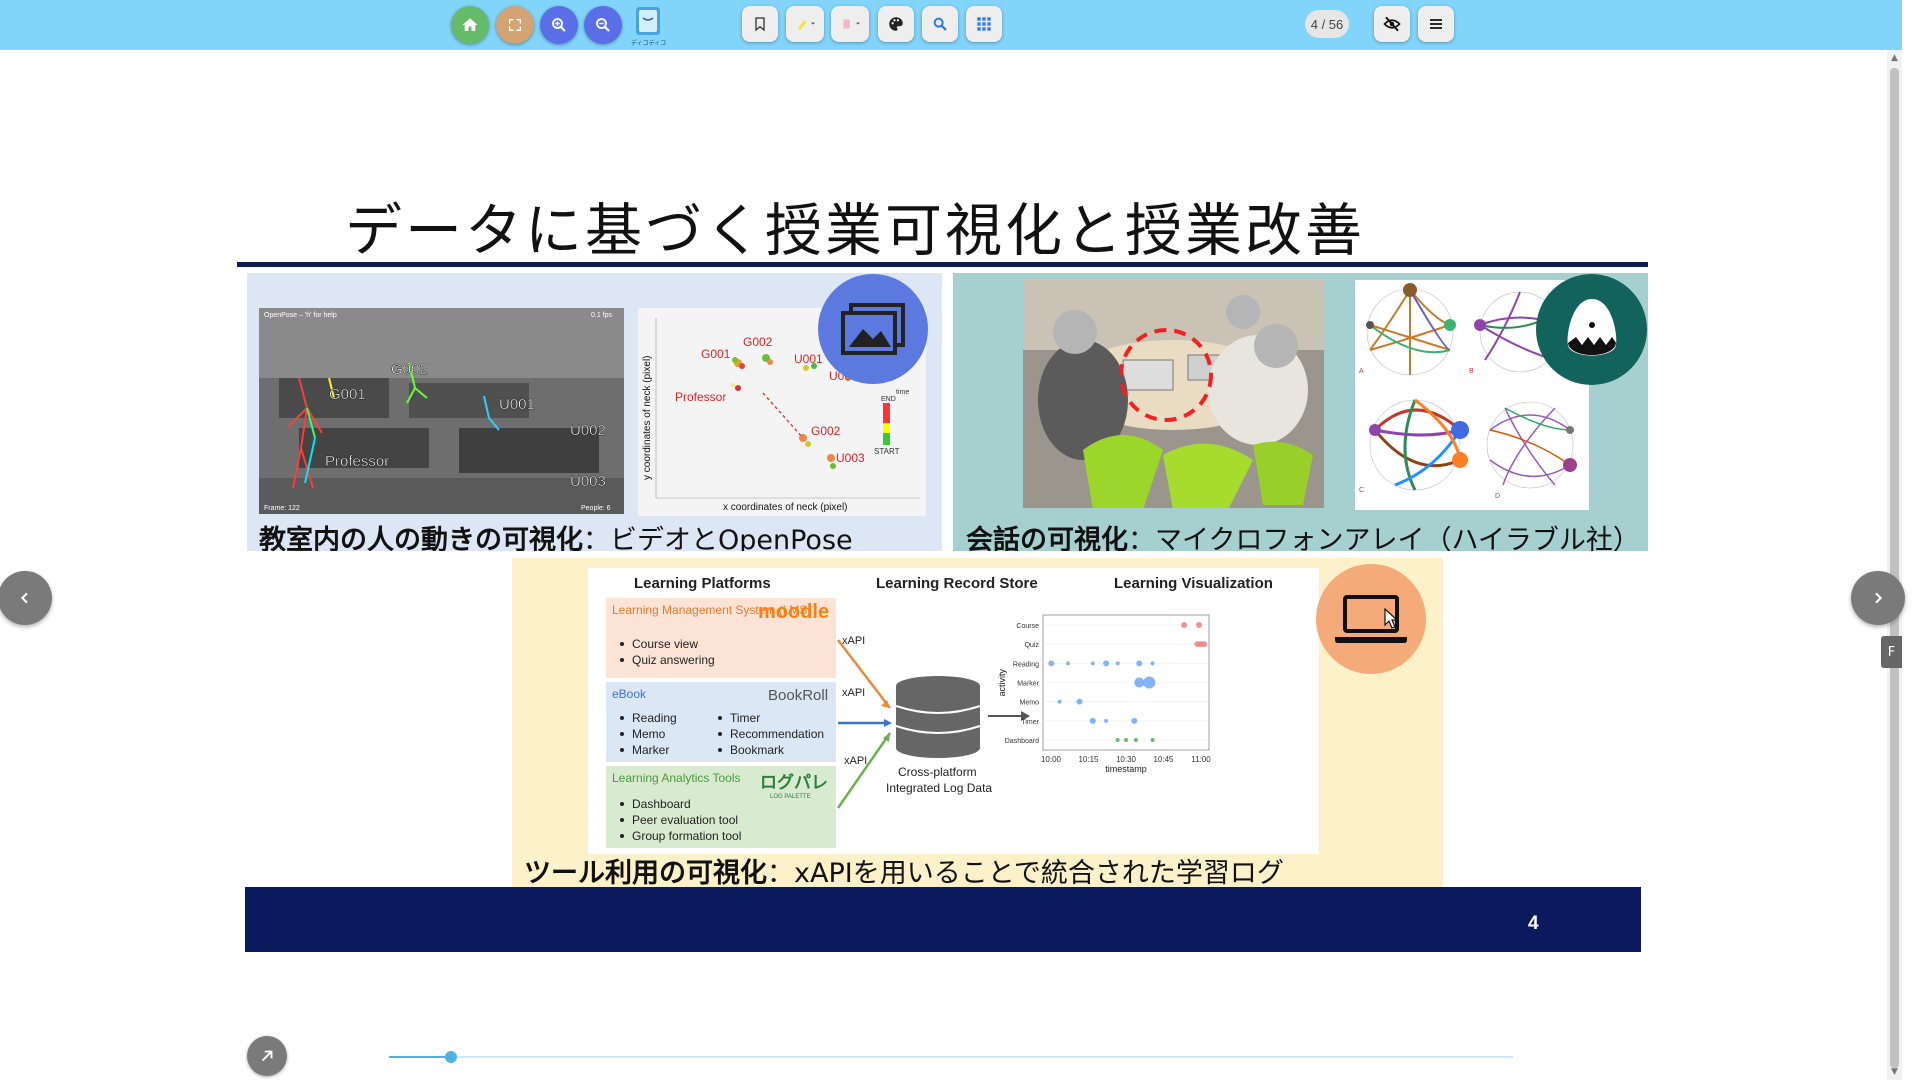 Image resolution: width=1920 pixels, height=1080 pixels. I want to click on home-icon, so click(470, 24).